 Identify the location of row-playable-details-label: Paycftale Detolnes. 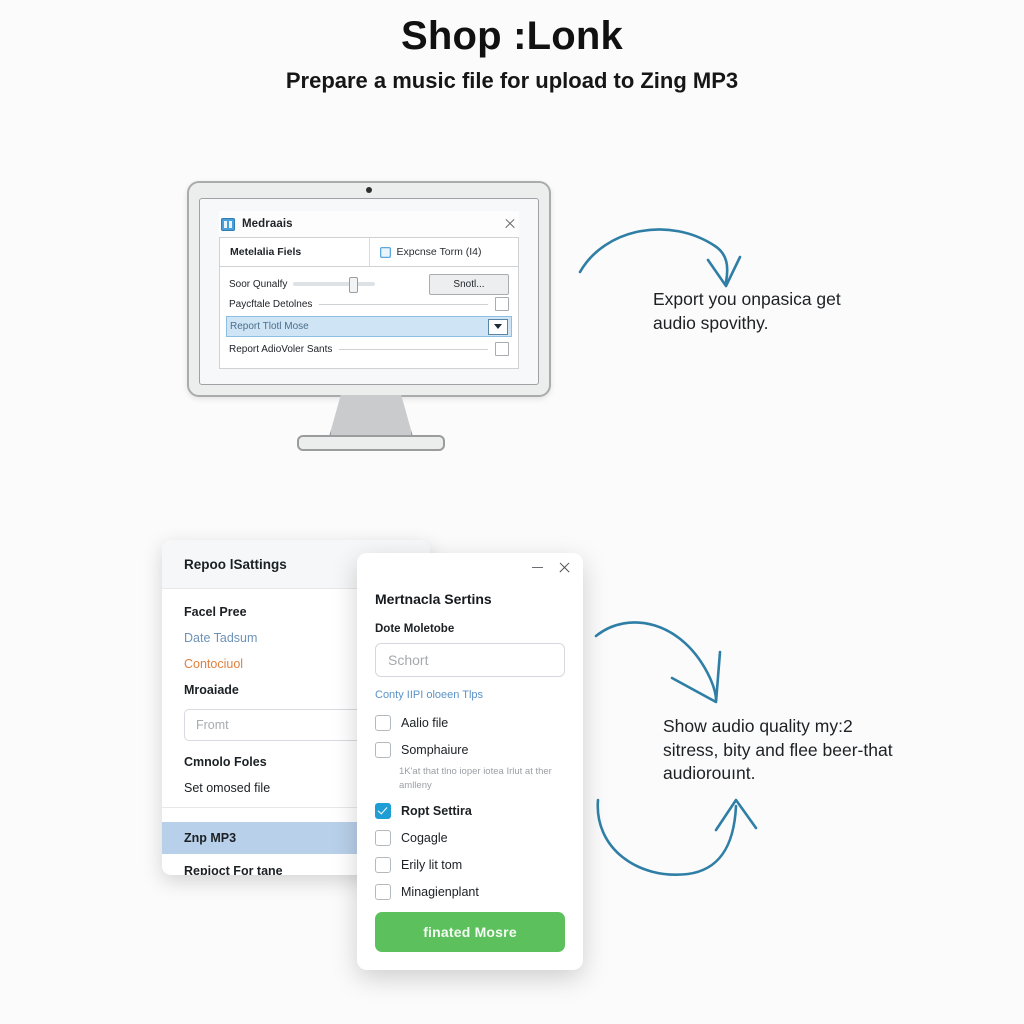
(271, 304).